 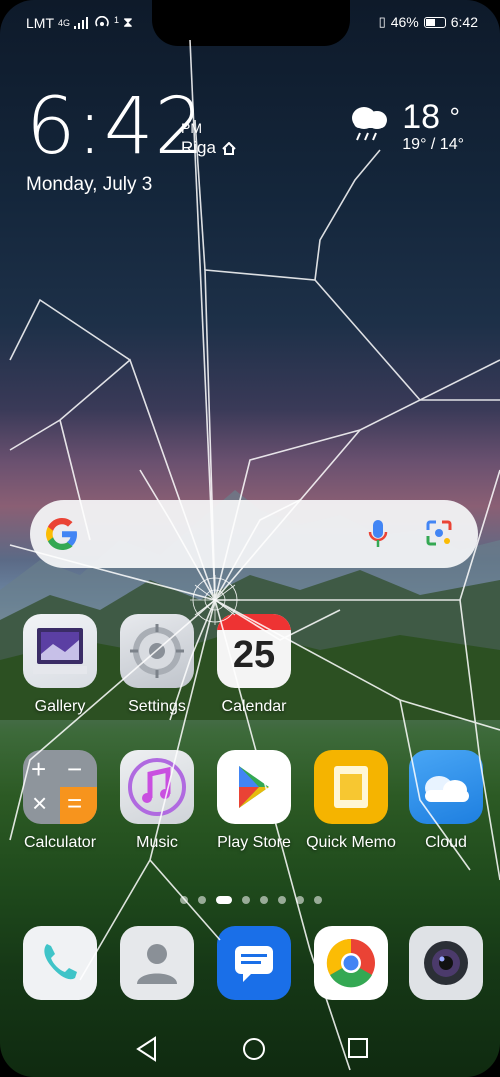 I want to click on app-play-store: Play Store, so click(x=254, y=801).